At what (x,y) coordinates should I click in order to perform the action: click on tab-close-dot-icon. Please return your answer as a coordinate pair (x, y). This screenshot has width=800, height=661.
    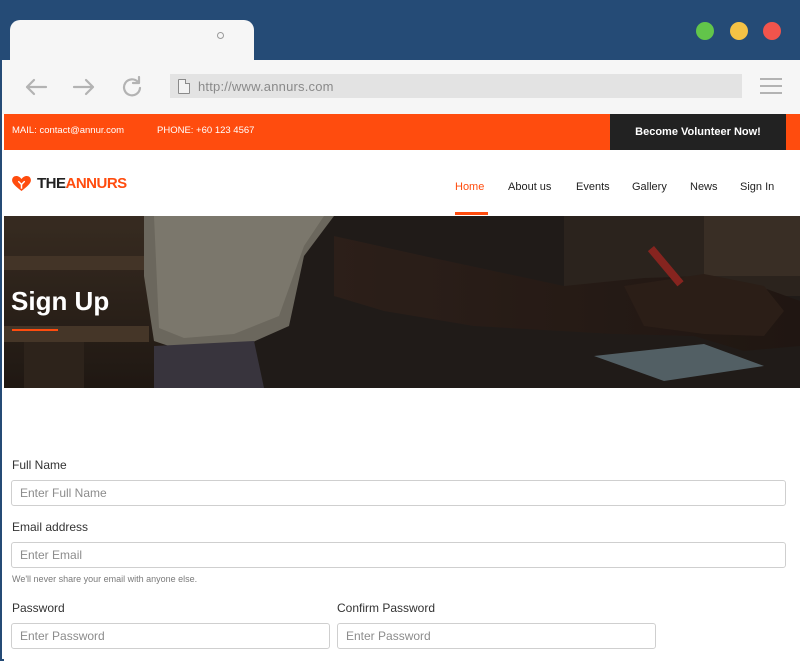
    Looking at the image, I should click on (220, 35).